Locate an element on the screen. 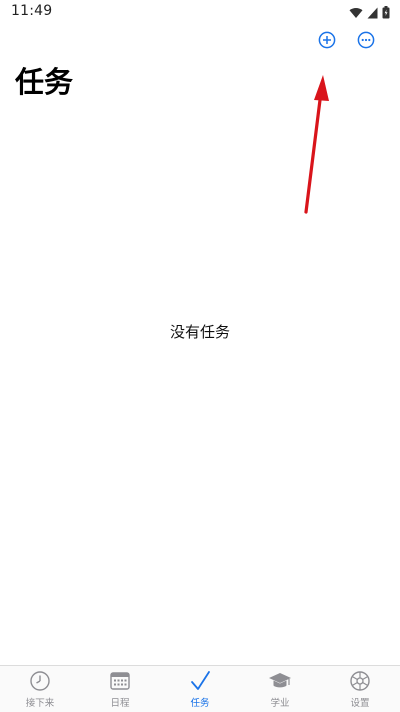  signal-icon is located at coordinates (372, 13).